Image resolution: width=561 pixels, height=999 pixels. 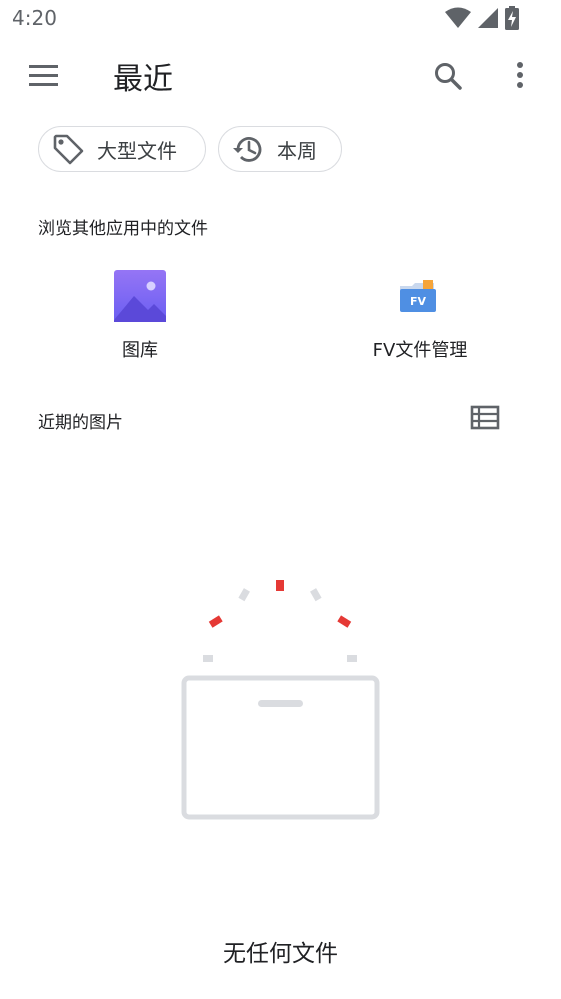 I want to click on menu-icon, so click(x=43, y=75).